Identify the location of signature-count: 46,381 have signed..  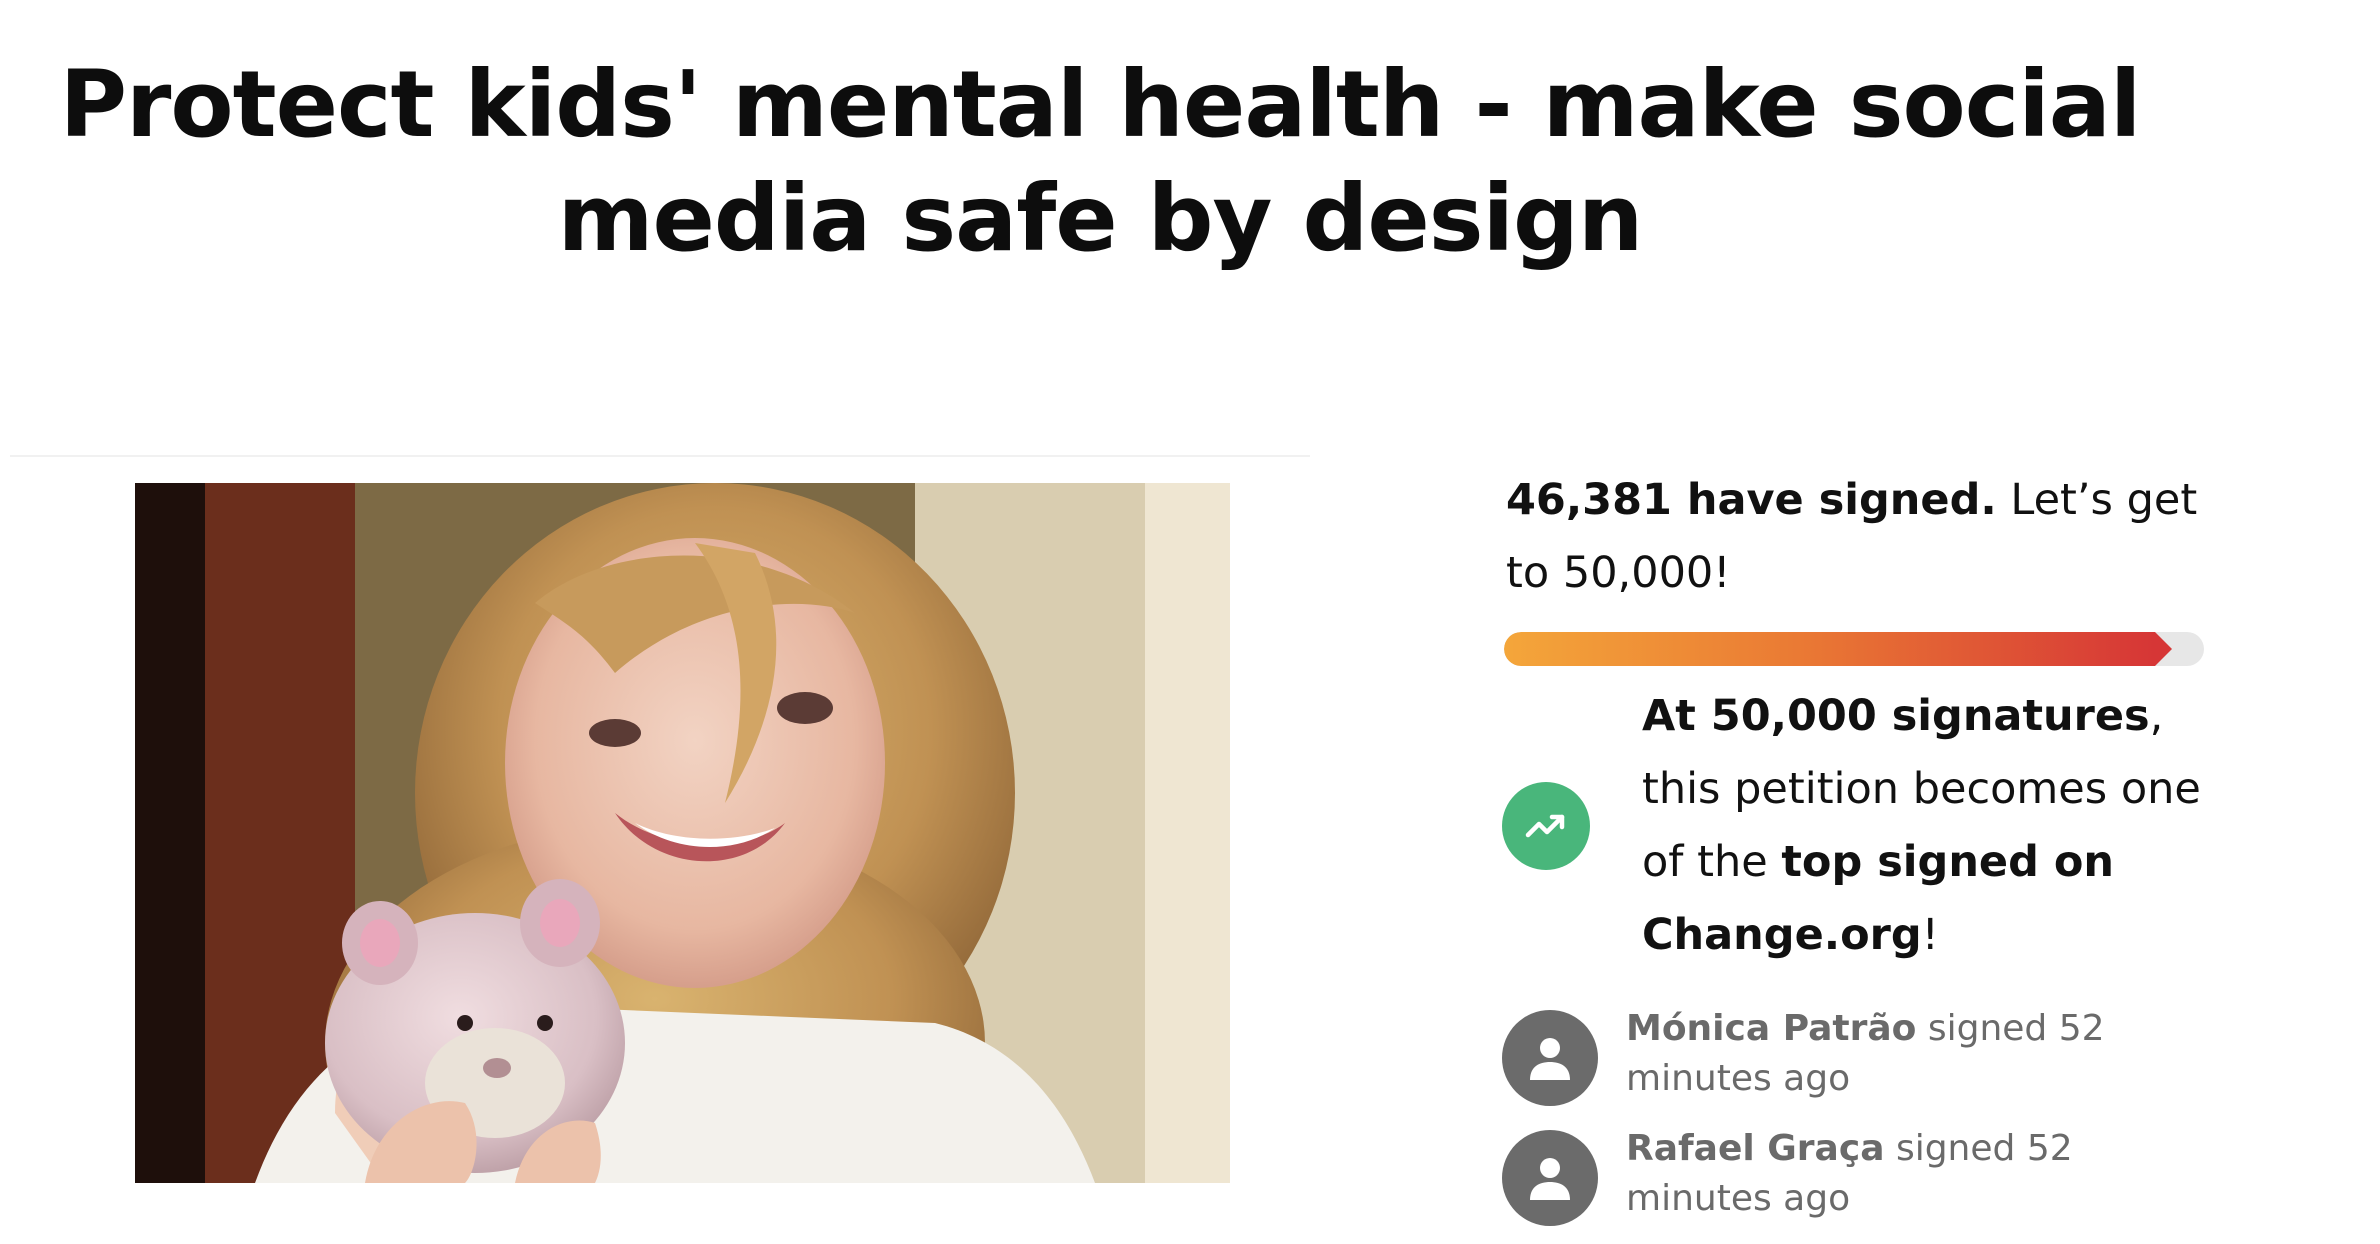
(1751, 500).